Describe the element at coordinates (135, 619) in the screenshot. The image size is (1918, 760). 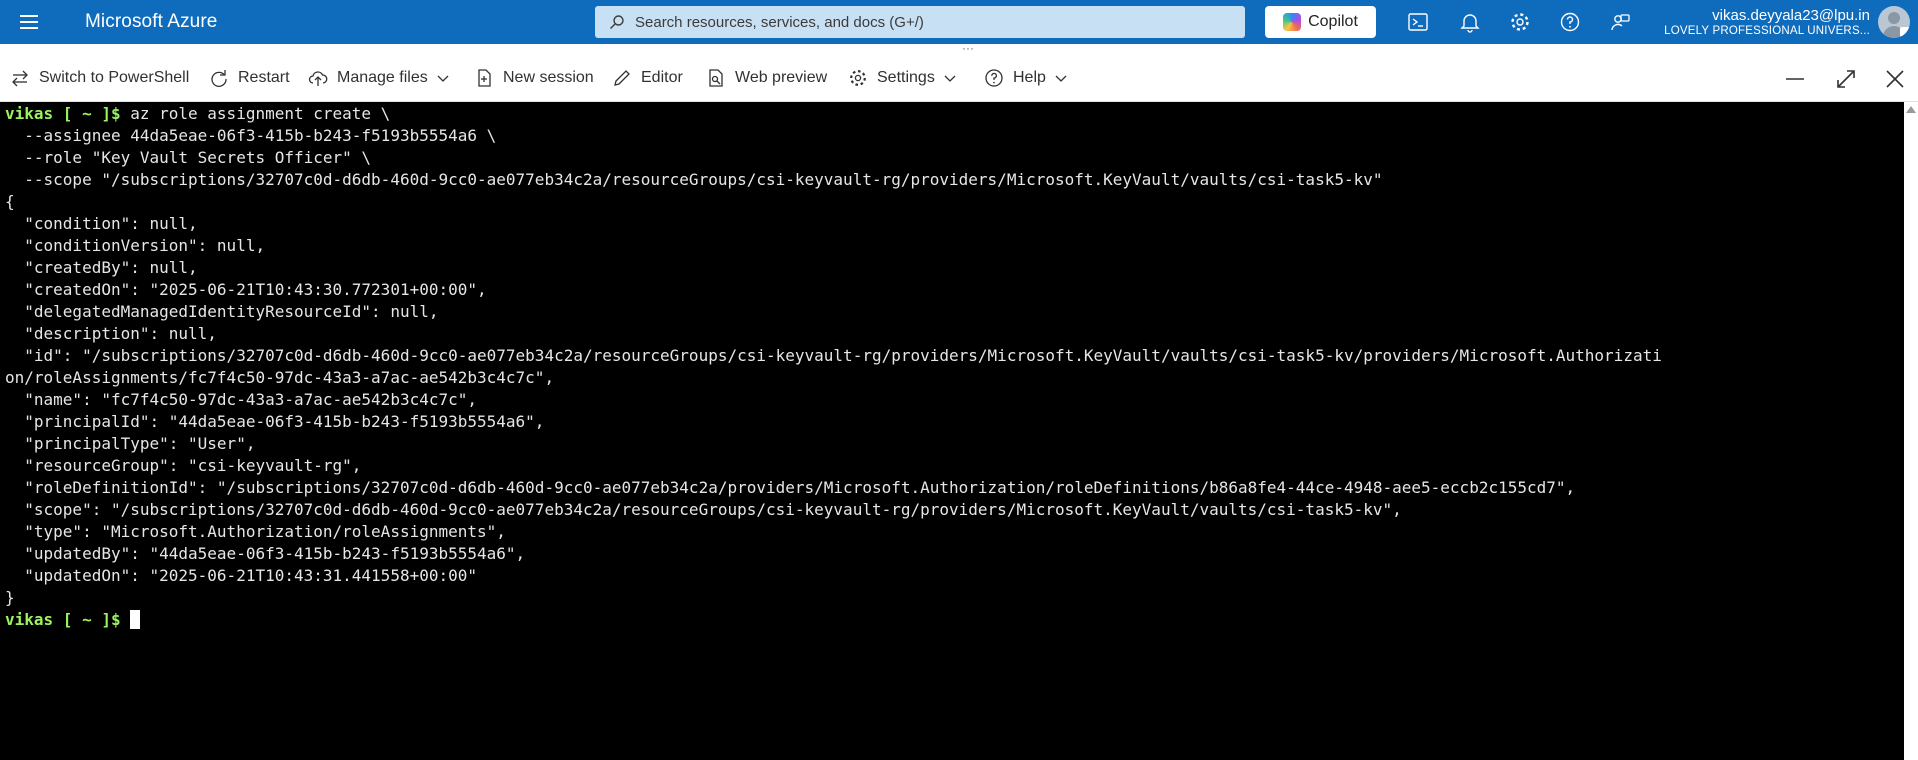
I see `terminal-cursor` at that location.